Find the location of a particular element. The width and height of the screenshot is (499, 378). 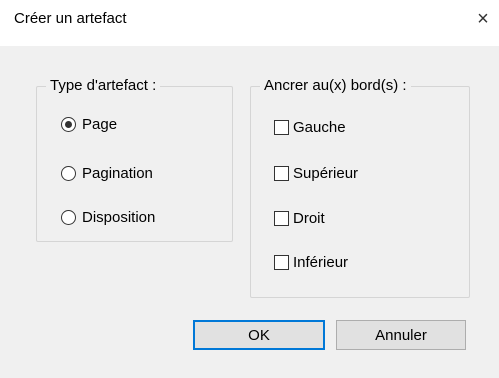

checkbox-label: Inférieur is located at coordinates (321, 262).